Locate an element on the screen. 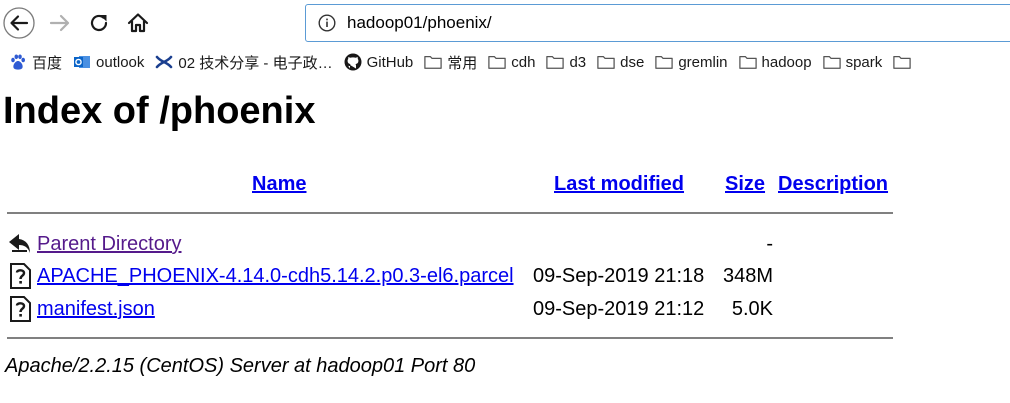 The height and width of the screenshot is (403, 1010). back-arrow-icon is located at coordinates (19, 23).